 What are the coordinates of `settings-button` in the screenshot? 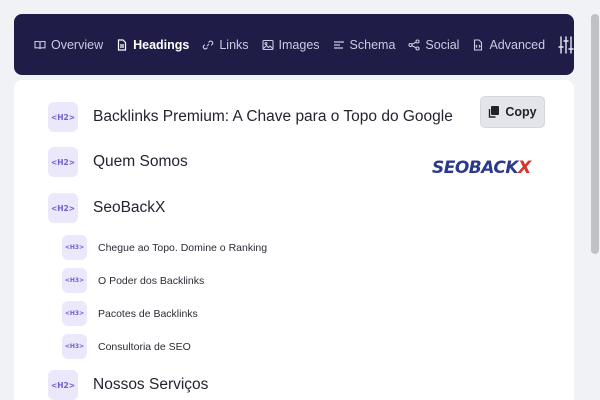 It's located at (566, 44).